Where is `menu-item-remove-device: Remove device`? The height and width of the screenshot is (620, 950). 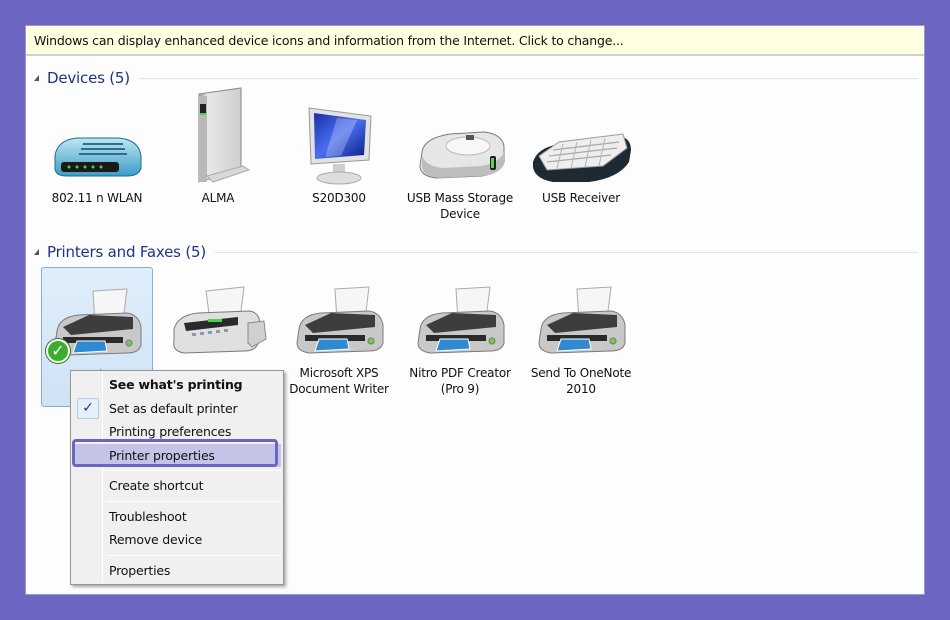
menu-item-remove-device: Remove device is located at coordinates (177, 540).